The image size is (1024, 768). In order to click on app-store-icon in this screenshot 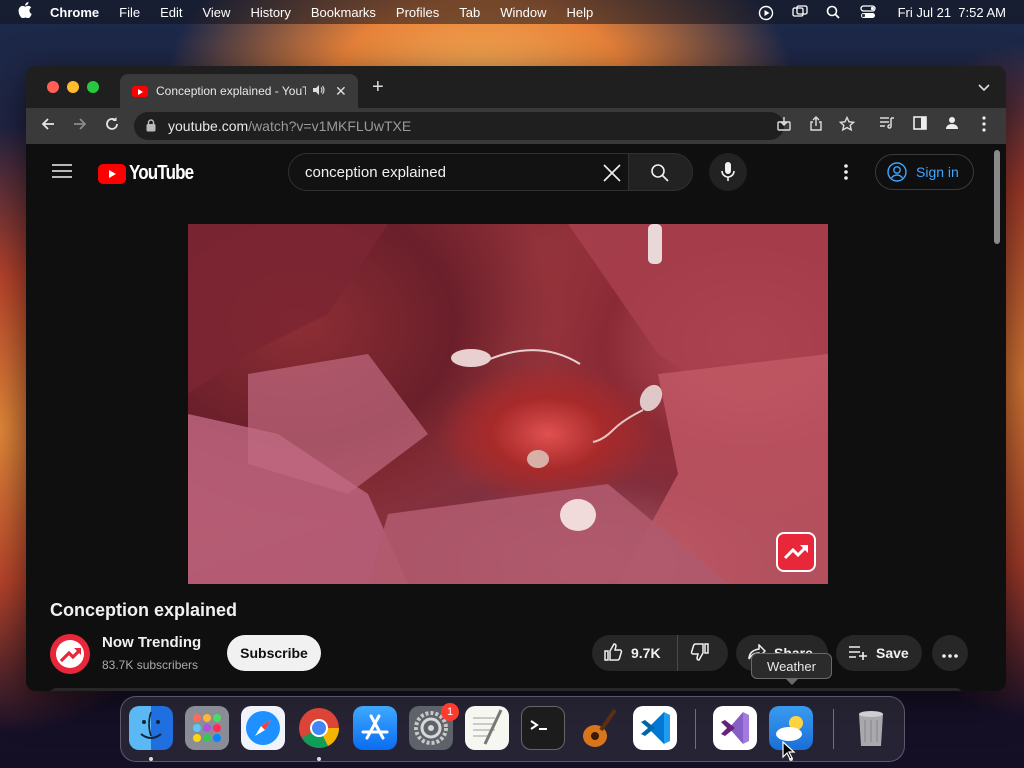, I will do `click(375, 728)`.